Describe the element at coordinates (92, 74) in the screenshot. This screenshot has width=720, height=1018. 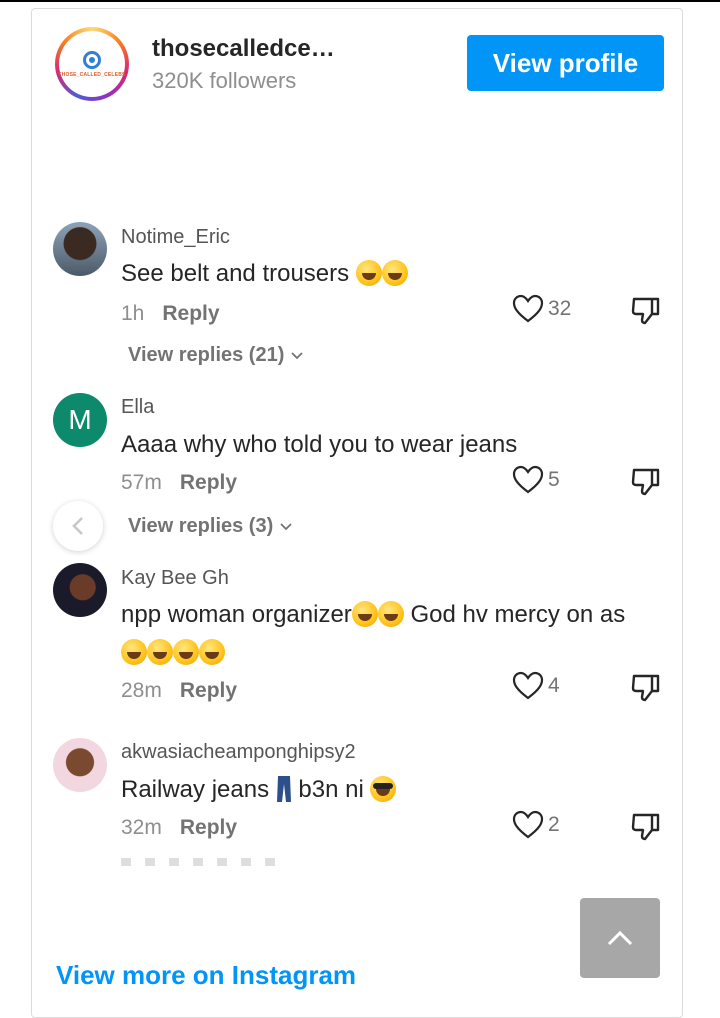
I see `logo-text: THOSE_CALLED_CELEBS` at that location.